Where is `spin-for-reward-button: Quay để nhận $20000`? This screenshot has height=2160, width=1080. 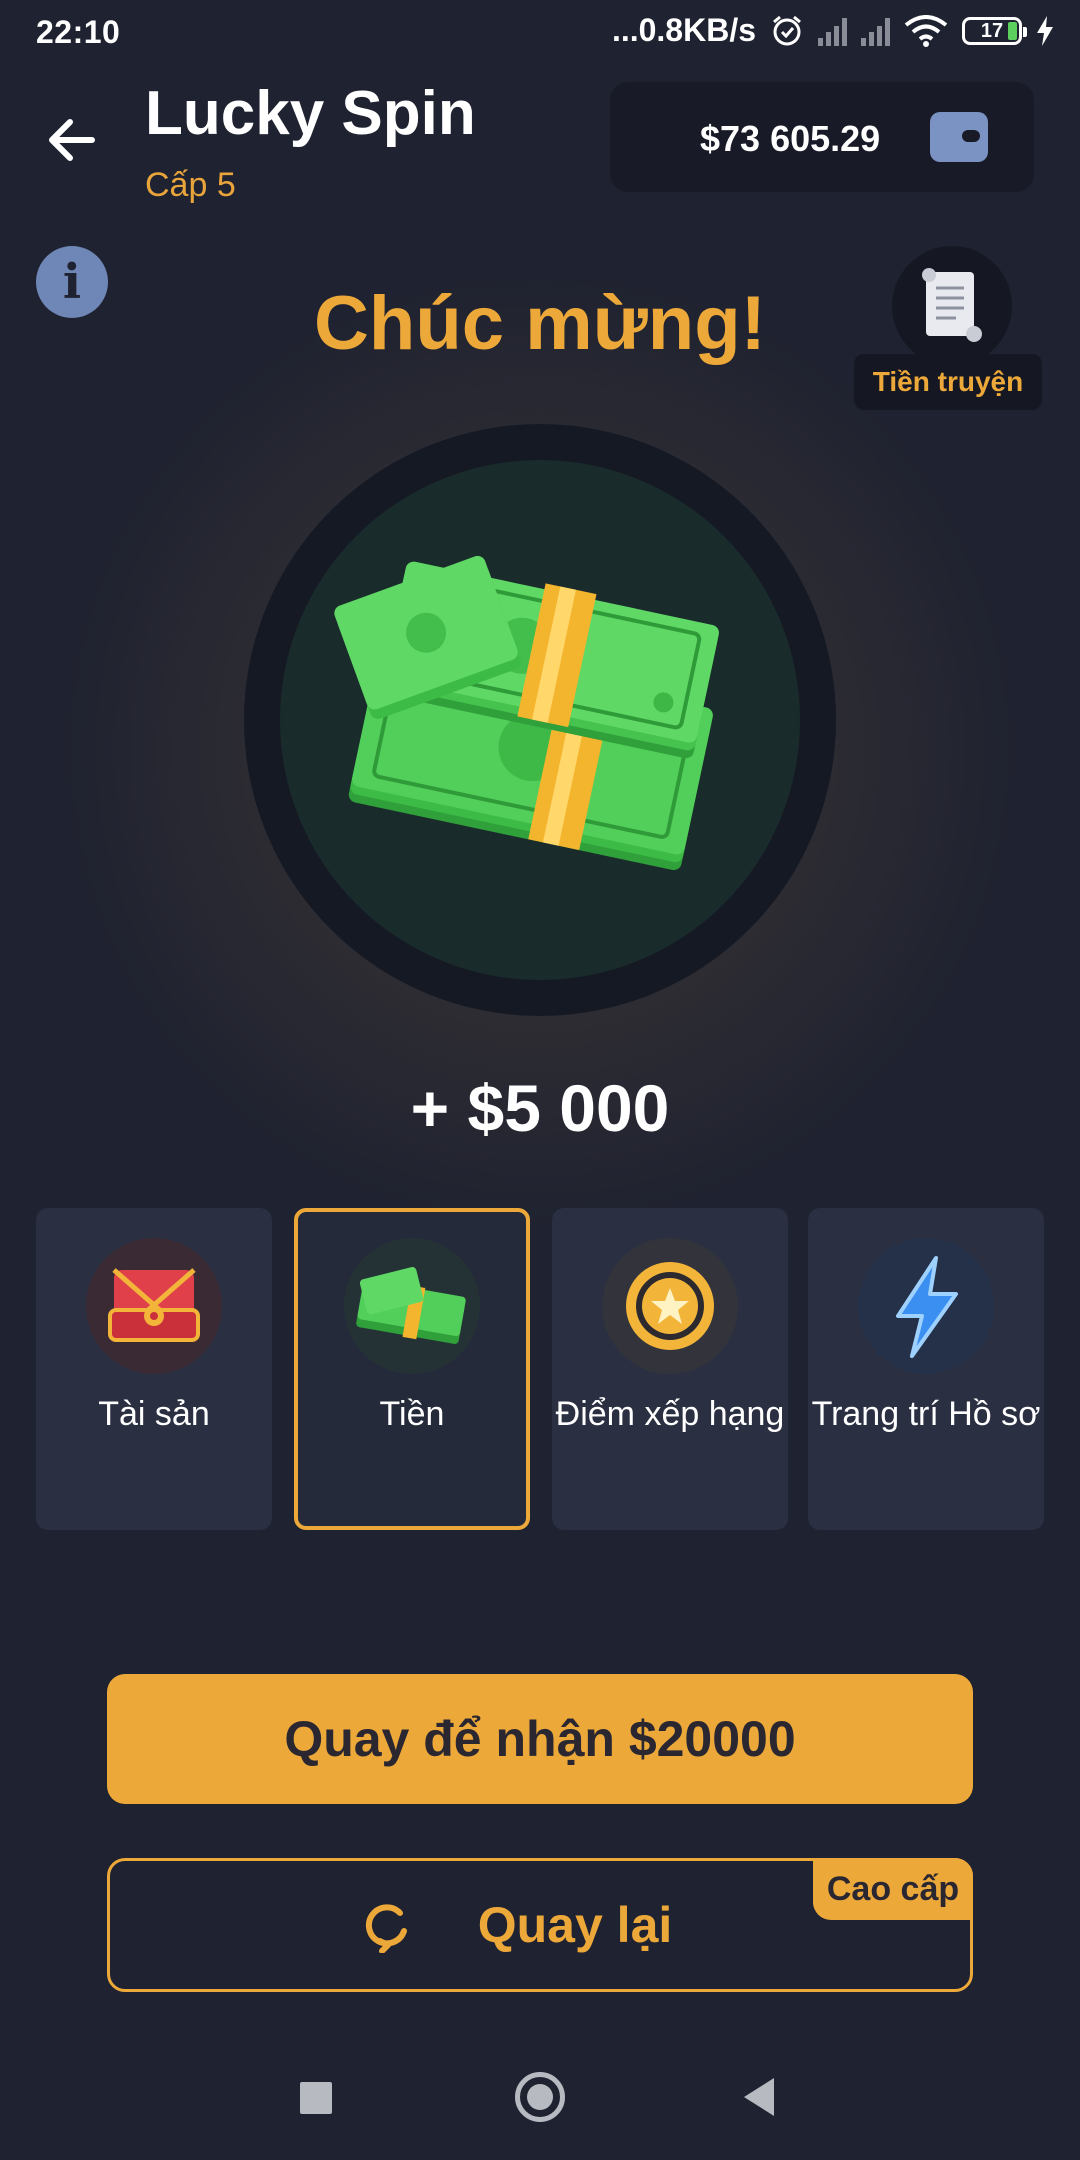
spin-for-reward-button: Quay để nhận $20000 is located at coordinates (540, 1739).